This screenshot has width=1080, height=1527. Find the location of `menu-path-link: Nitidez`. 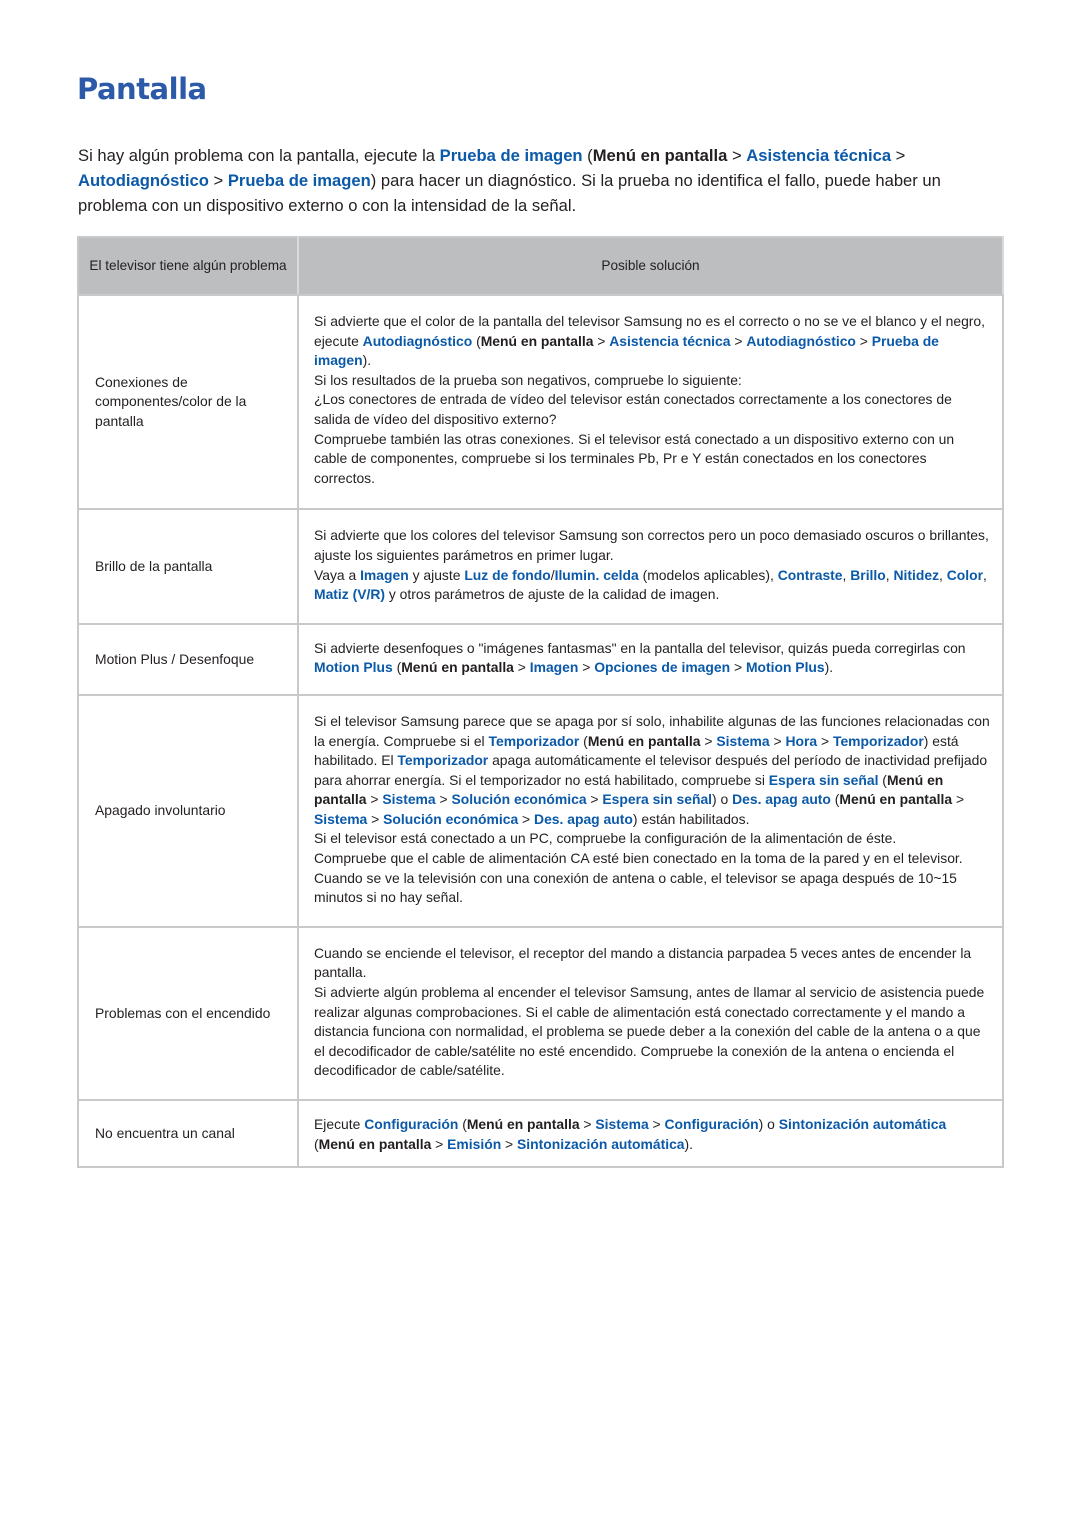

menu-path-link: Nitidez is located at coordinates (916, 575).